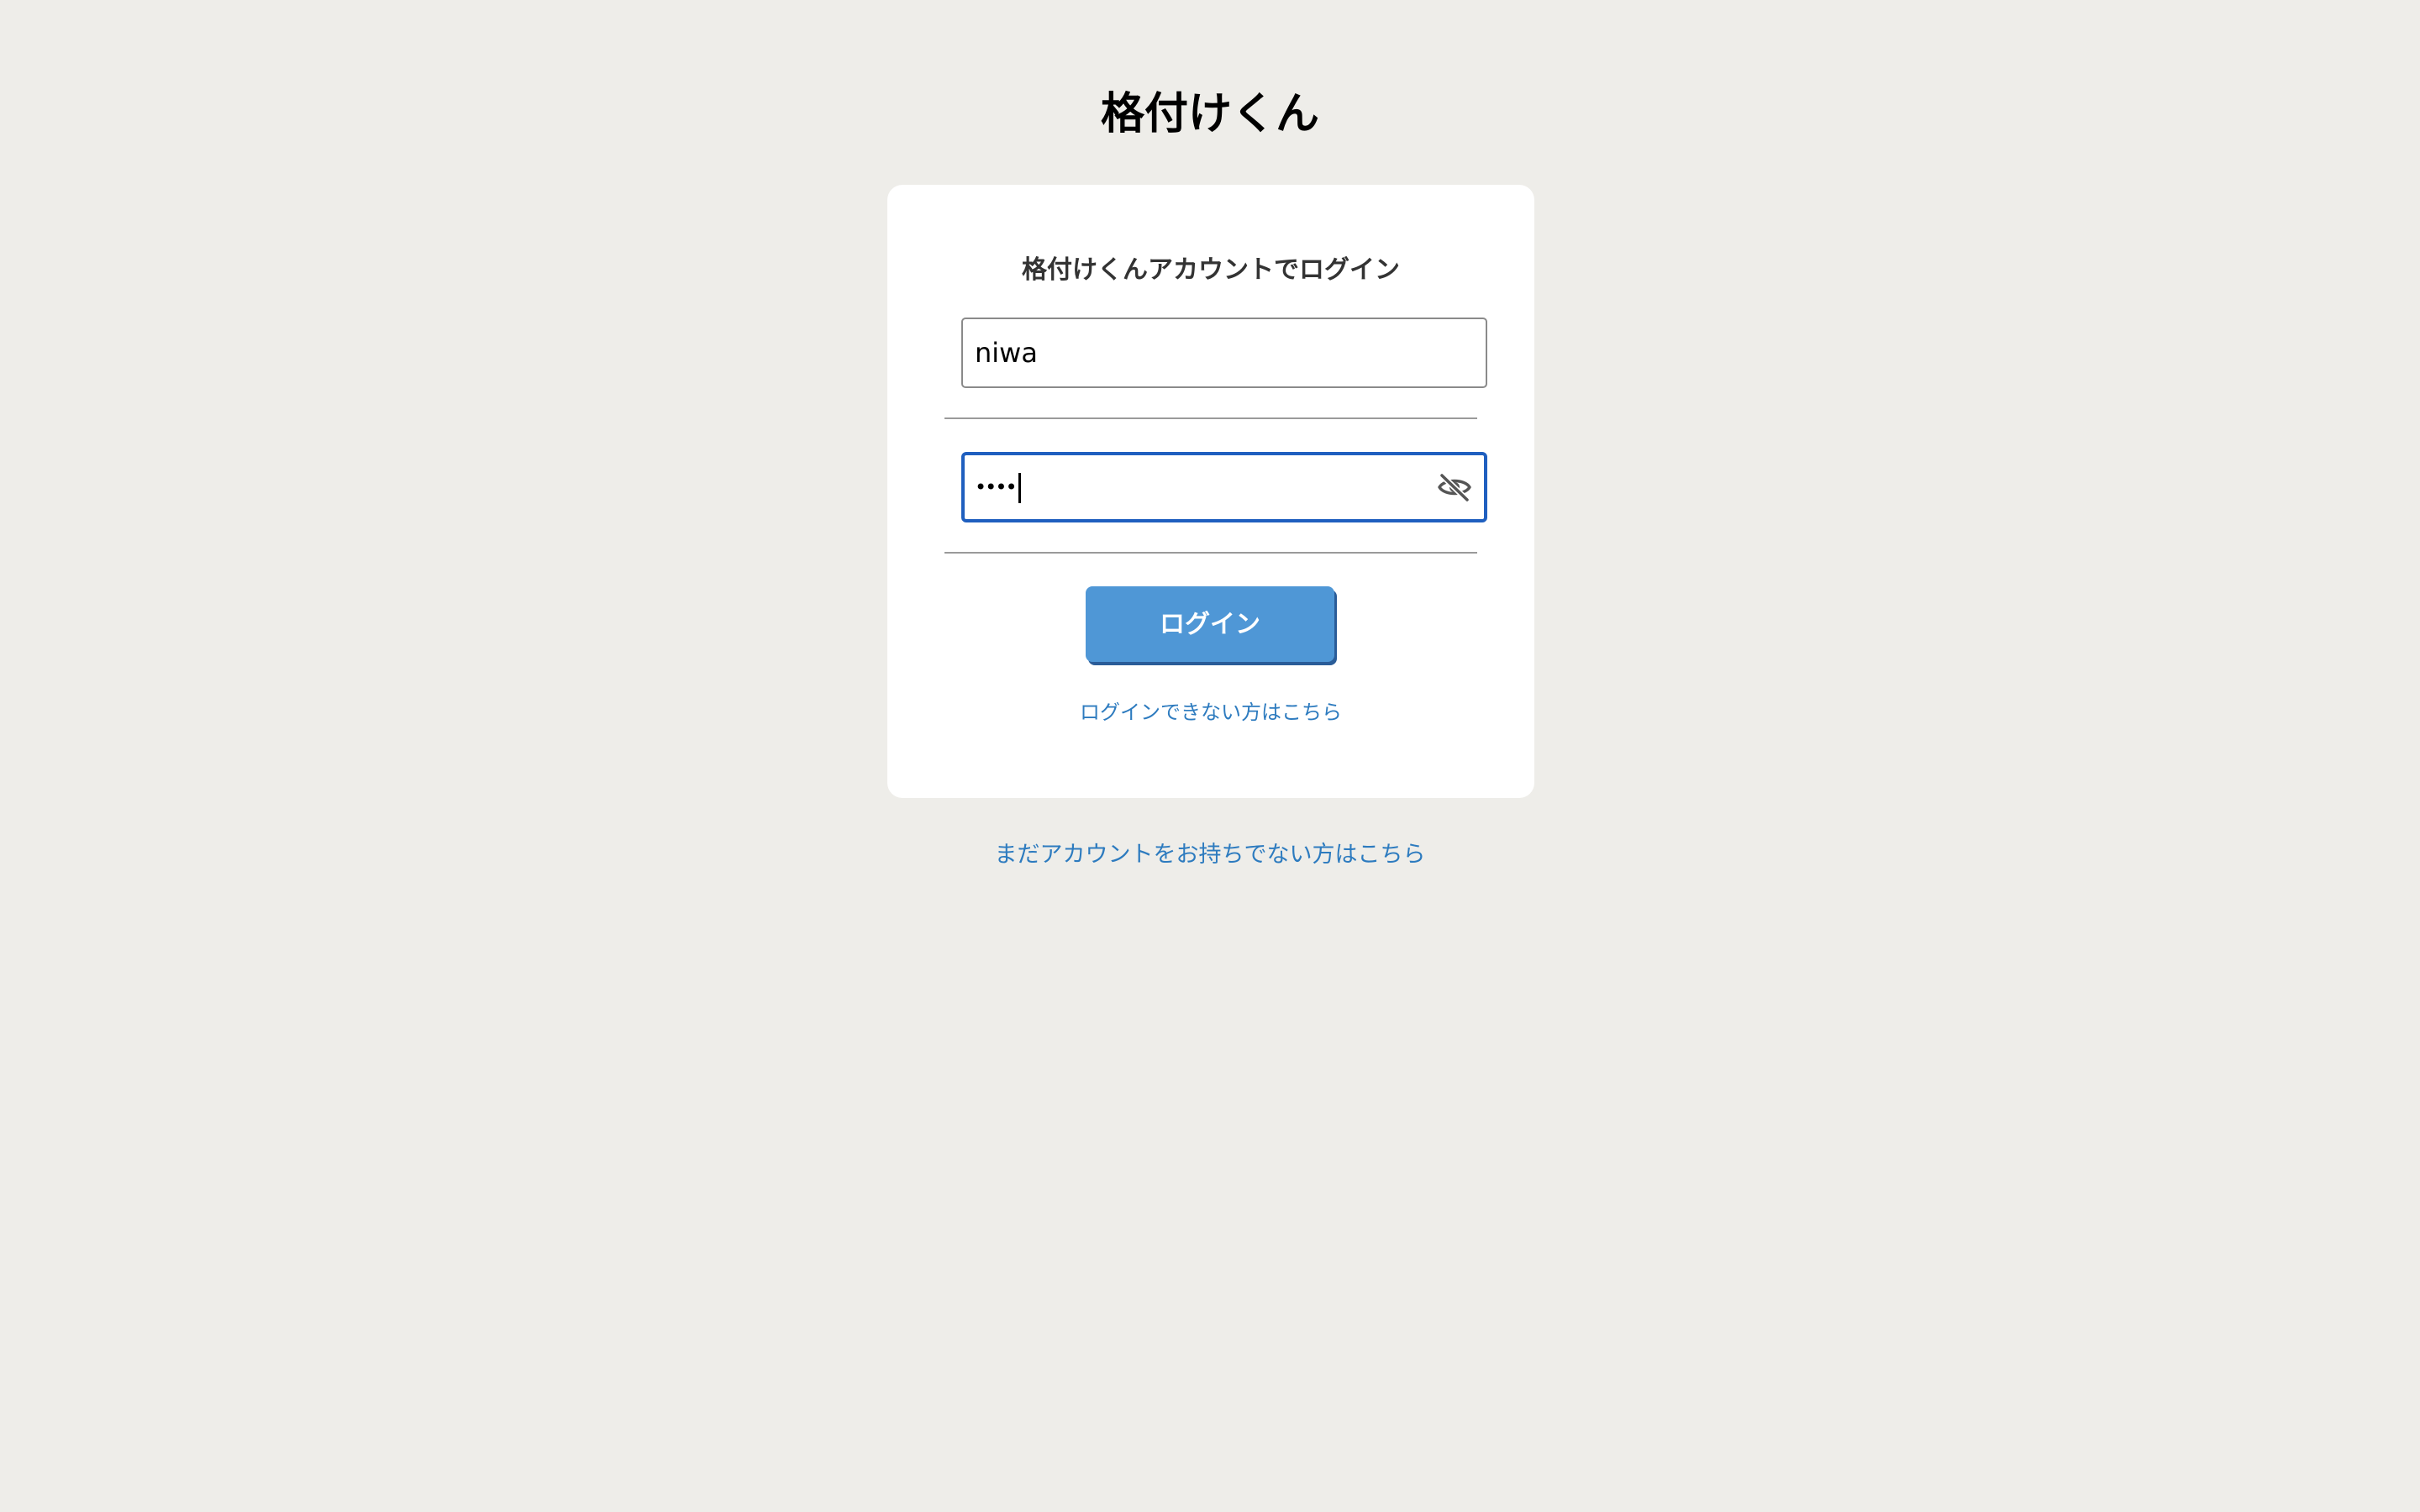 The height and width of the screenshot is (1512, 2420). I want to click on password-mask: ••••, so click(996, 487).